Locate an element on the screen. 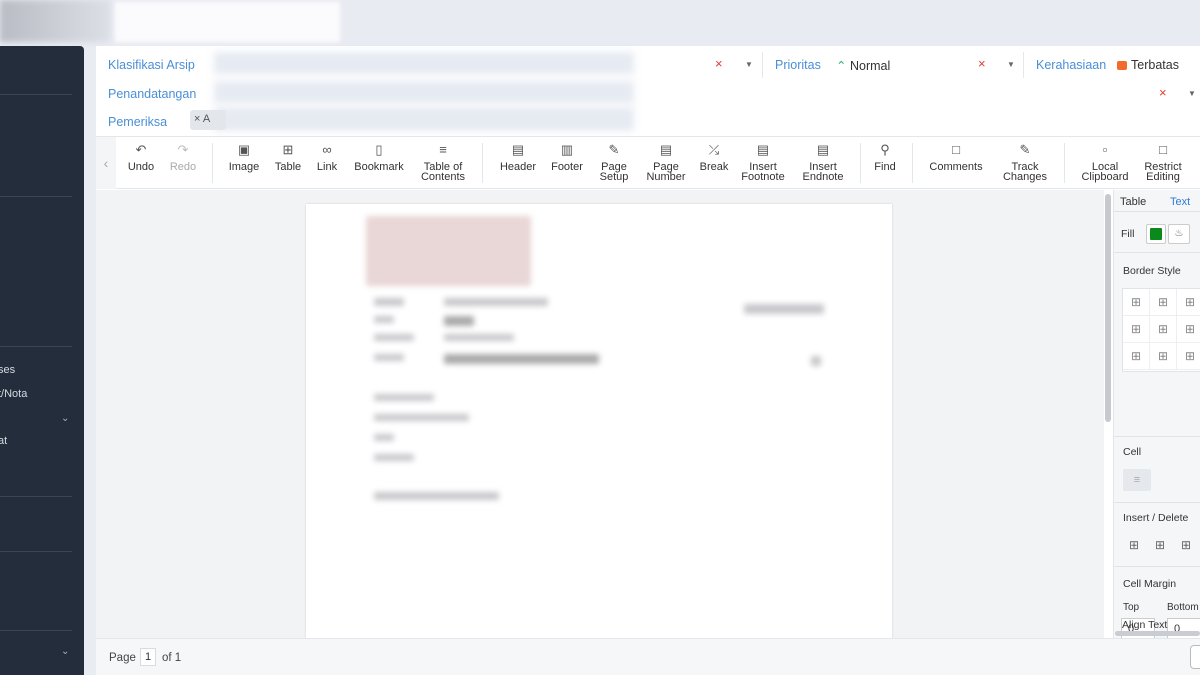  lock-icon: □ is located at coordinates (1163, 149).